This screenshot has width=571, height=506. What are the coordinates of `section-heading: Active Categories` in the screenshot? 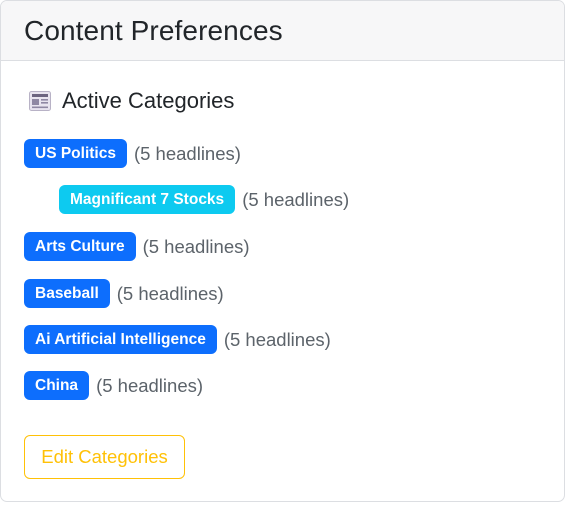 It's located at (131, 101).